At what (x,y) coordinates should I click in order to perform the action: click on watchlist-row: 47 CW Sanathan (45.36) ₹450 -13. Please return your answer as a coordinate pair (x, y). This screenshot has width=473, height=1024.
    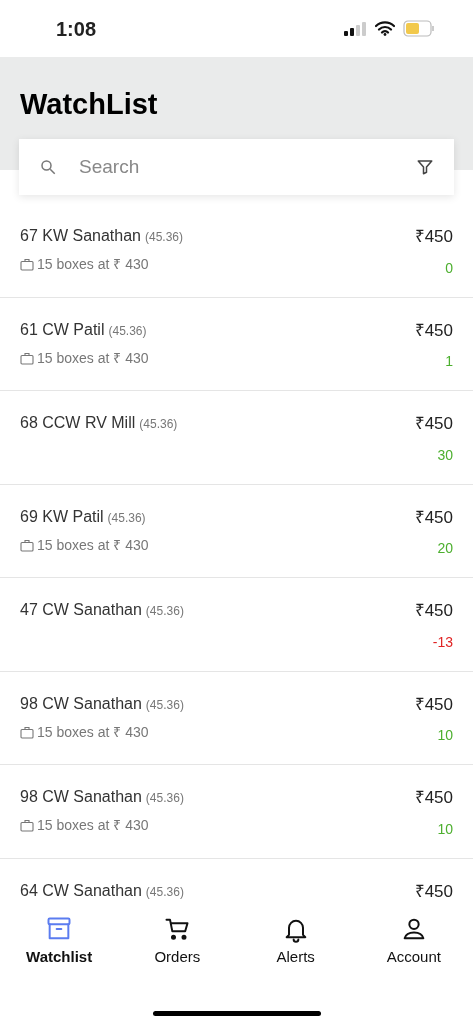
    Looking at the image, I should click on (236, 625).